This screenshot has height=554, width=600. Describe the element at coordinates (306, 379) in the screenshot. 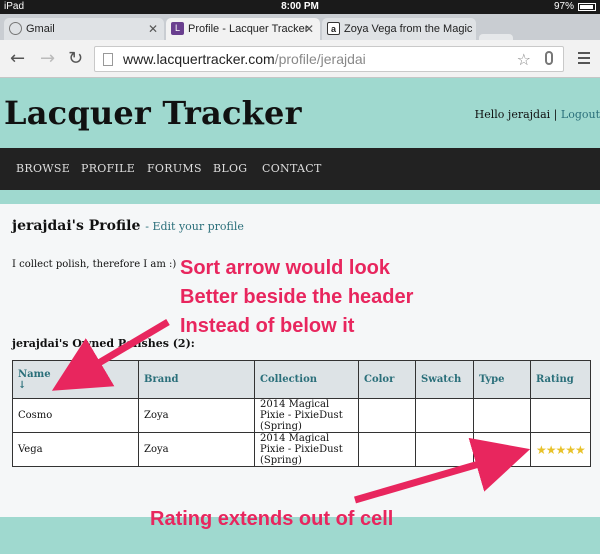

I see `header-collection: Collection` at that location.